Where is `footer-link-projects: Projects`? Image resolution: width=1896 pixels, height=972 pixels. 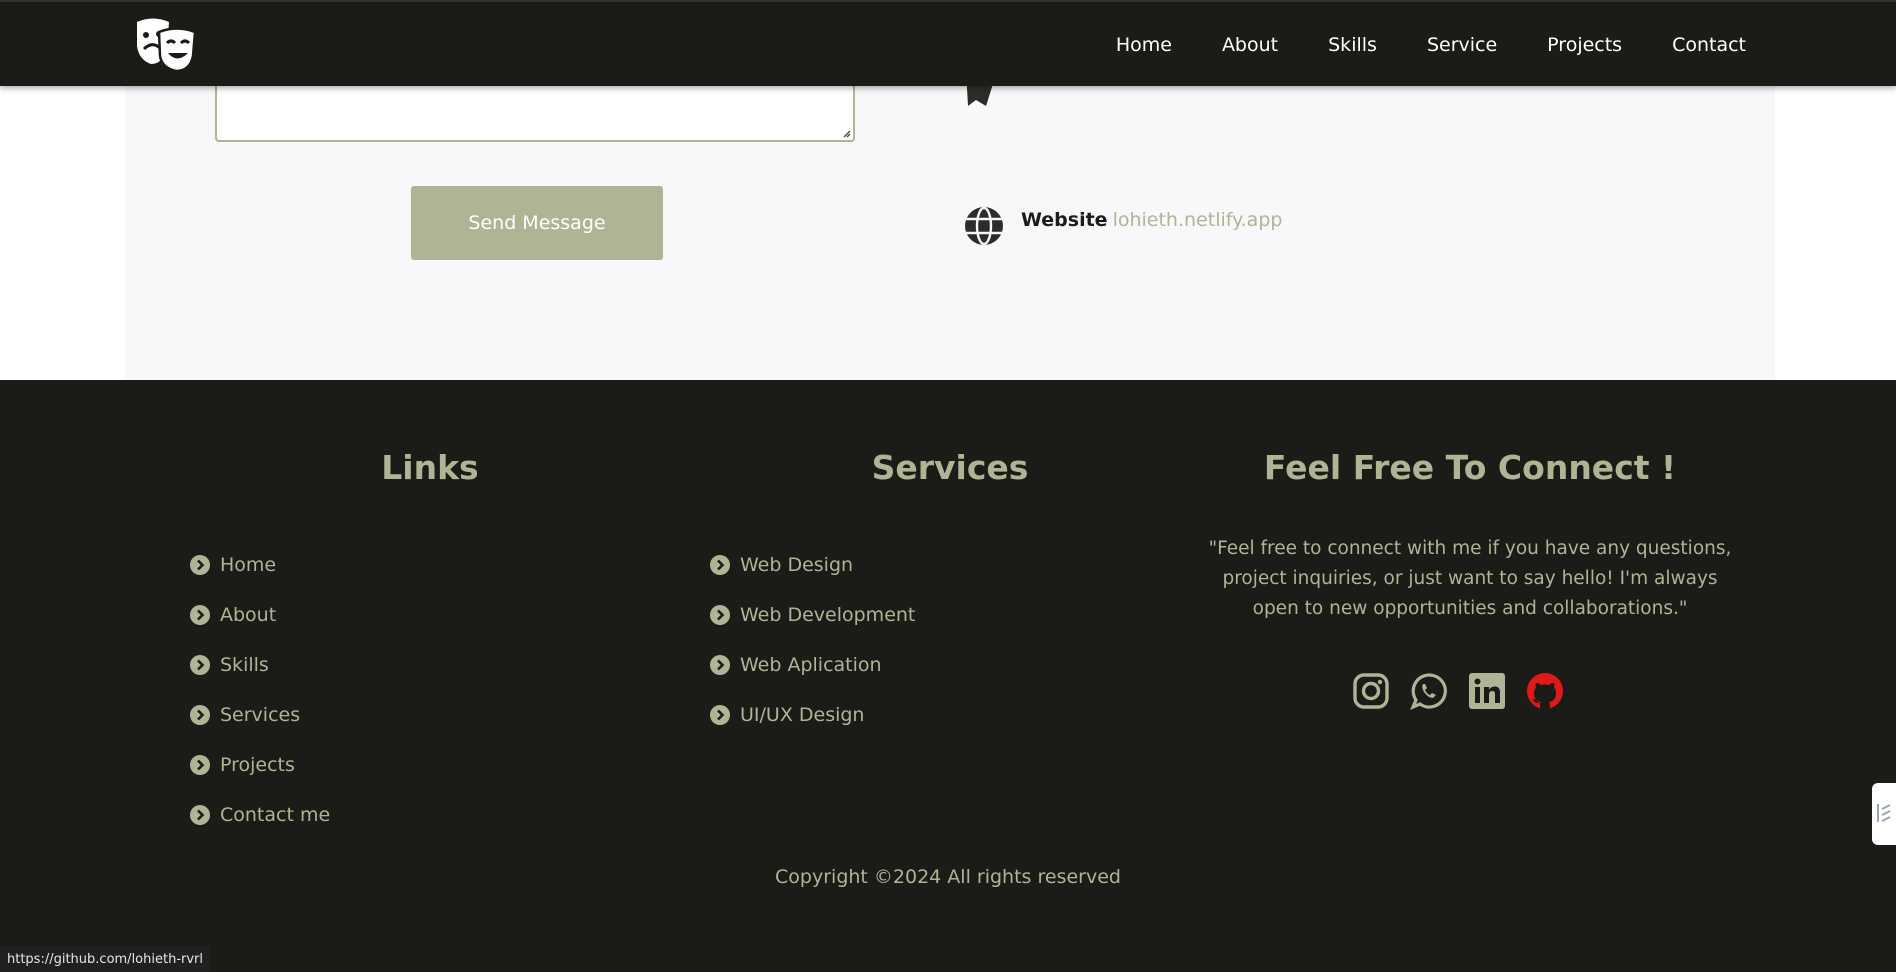
footer-link-projects: Projects is located at coordinates (260, 765).